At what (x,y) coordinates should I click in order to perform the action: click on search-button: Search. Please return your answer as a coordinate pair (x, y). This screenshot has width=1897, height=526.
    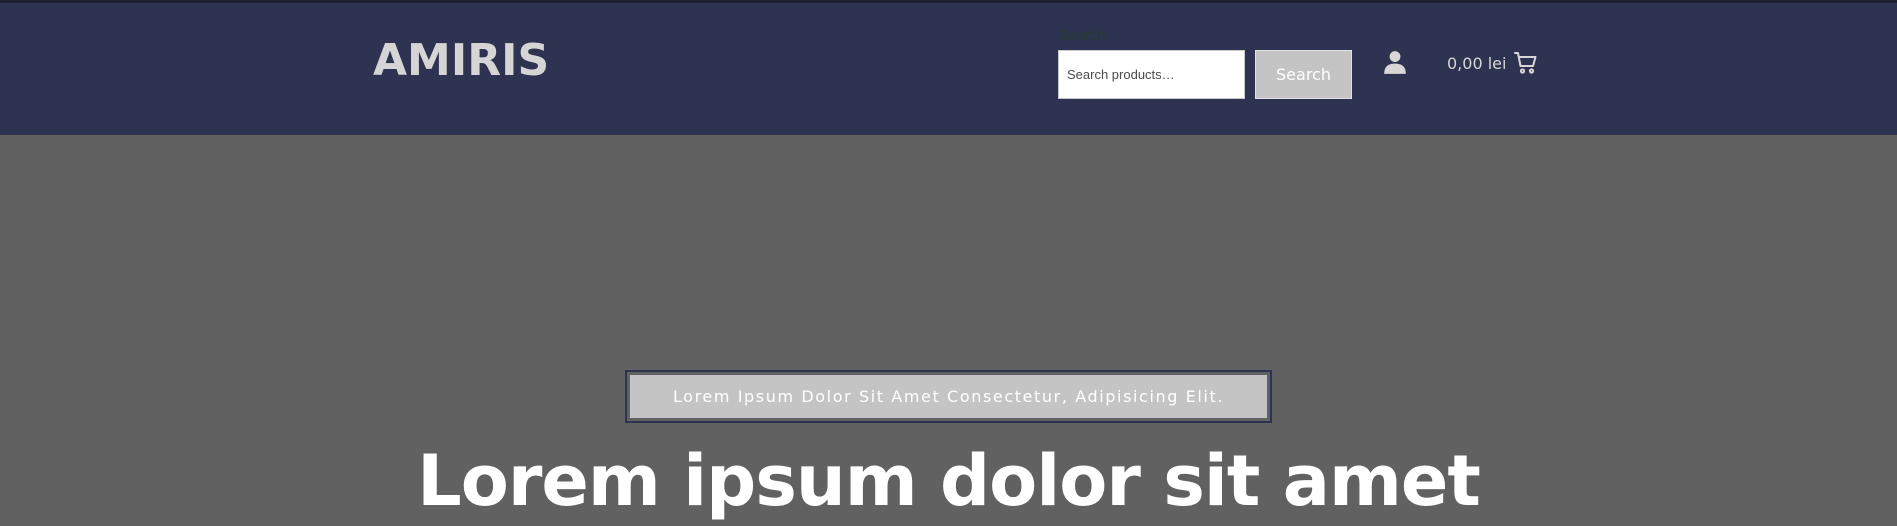
    Looking at the image, I should click on (1303, 74).